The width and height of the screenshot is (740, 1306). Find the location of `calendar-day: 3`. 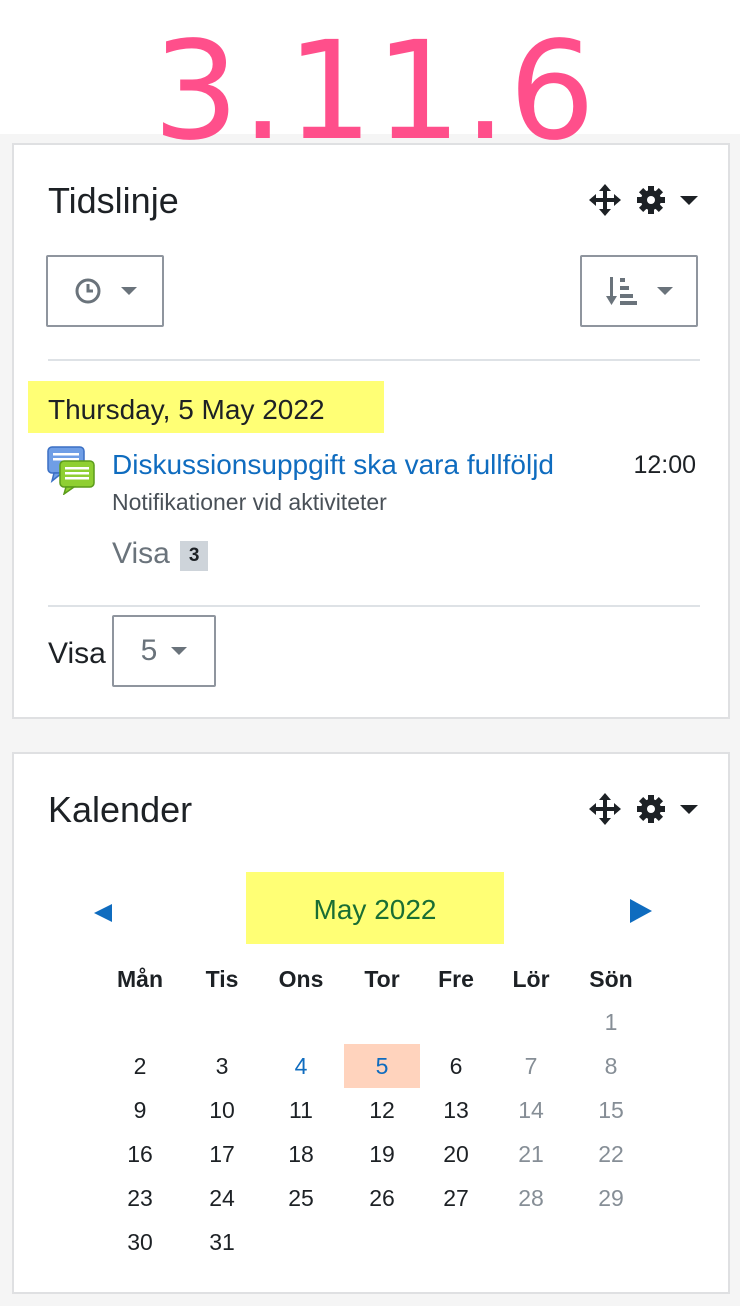

calendar-day: 3 is located at coordinates (222, 1066).